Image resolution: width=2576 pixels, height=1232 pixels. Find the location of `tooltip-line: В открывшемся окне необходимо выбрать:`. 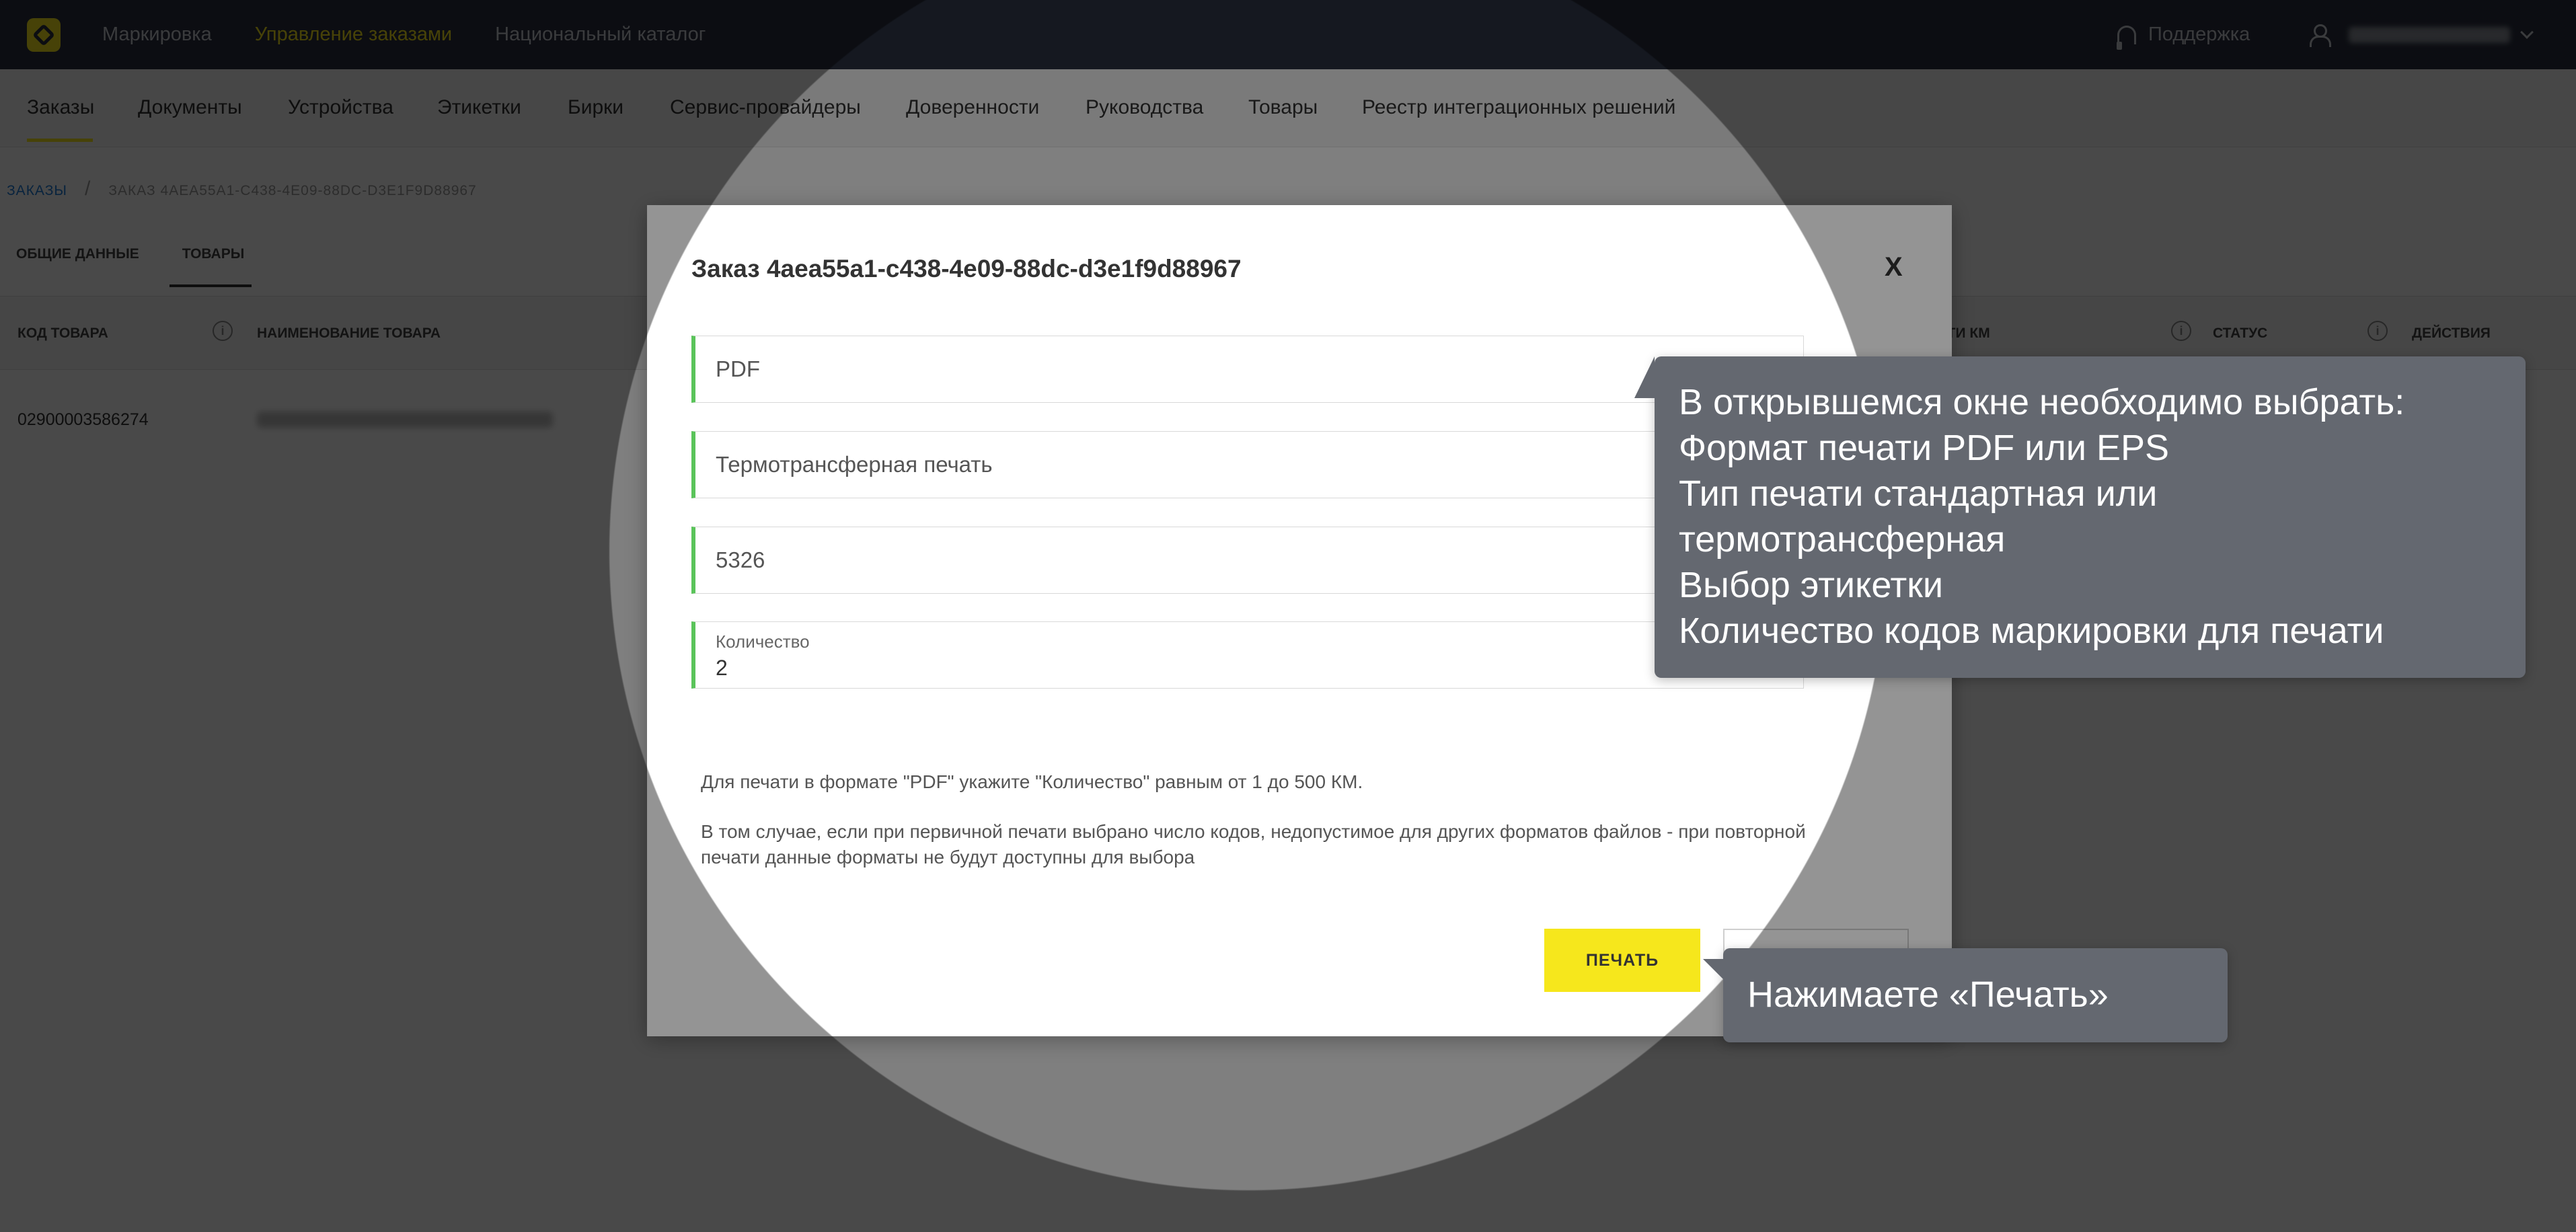

tooltip-line: В открывшемся окне необходимо выбрать: is located at coordinates (2042, 402).